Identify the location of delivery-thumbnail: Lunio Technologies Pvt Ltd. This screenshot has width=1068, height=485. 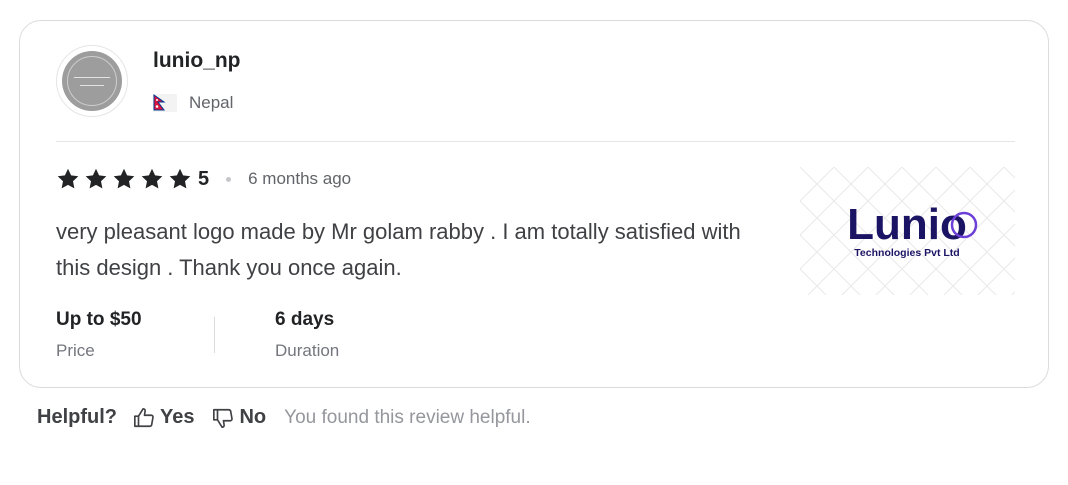
(907, 231).